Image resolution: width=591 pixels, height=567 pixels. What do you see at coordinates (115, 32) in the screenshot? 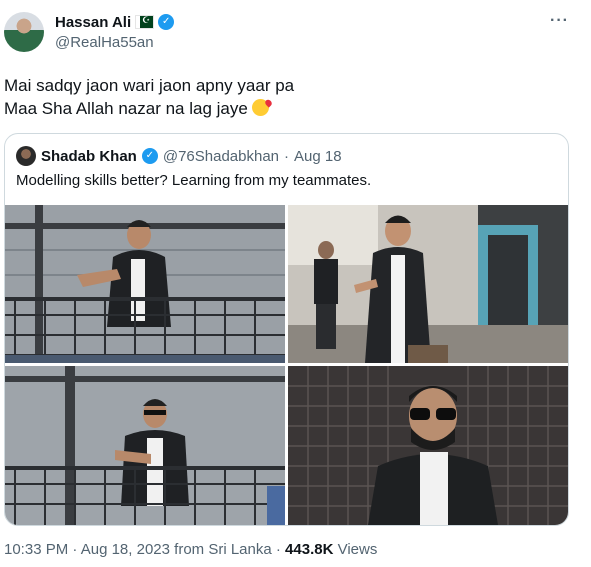
I see `tweet-header: Hassan Ali ✓ @RealHa55an` at bounding box center [115, 32].